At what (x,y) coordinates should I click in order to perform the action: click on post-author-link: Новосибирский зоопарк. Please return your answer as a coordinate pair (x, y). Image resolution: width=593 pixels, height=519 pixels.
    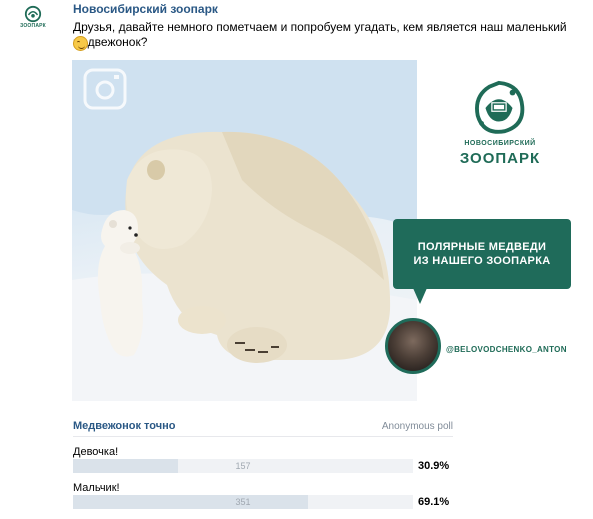
    Looking at the image, I should click on (145, 9).